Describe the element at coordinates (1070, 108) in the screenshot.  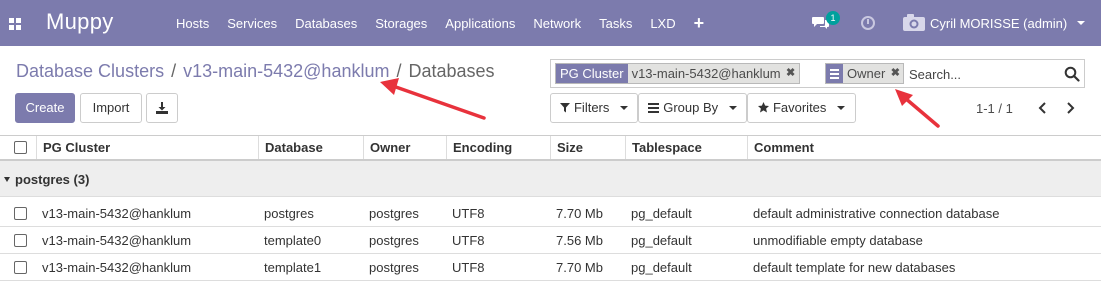
I see `chevron-right-icon` at that location.